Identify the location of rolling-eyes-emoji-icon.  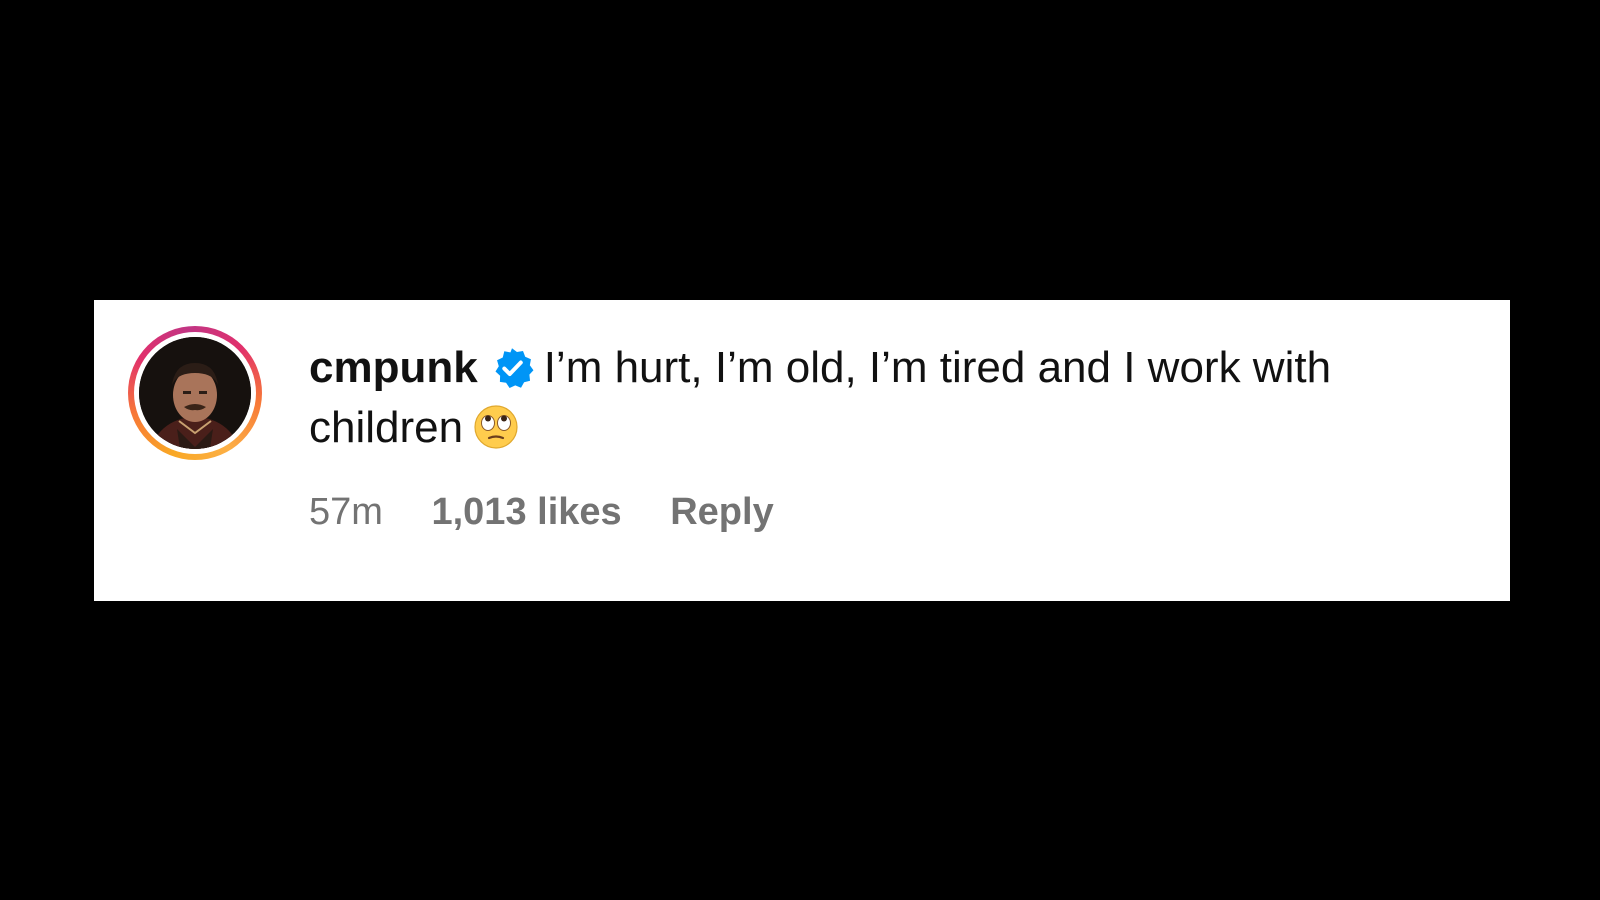
(496, 427).